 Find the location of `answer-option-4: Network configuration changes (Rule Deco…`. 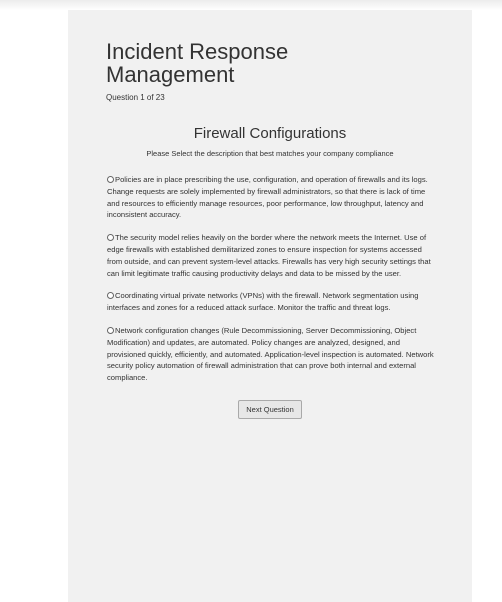

answer-option-4: Network configuration changes (Rule Deco… is located at coordinates (270, 354).